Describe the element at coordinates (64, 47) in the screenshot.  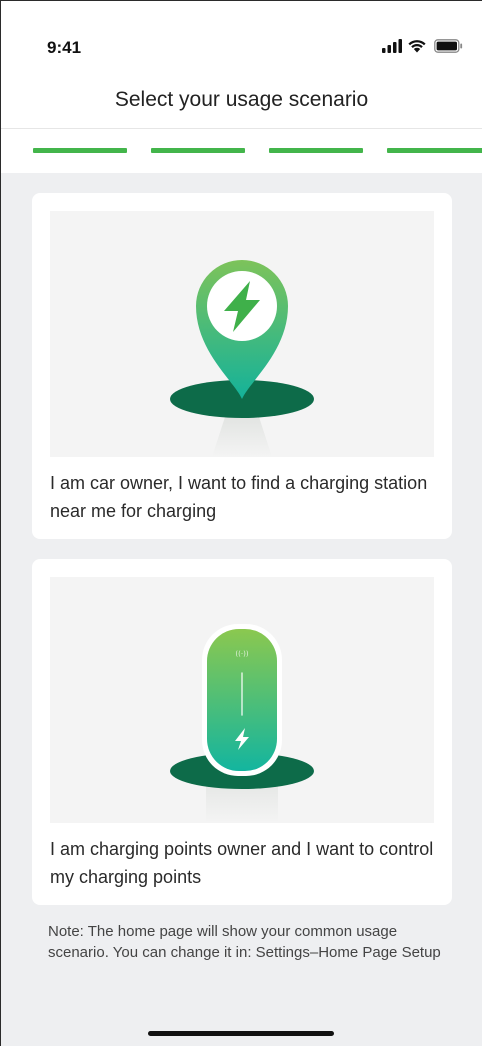
I see `status-time: 9:41` at that location.